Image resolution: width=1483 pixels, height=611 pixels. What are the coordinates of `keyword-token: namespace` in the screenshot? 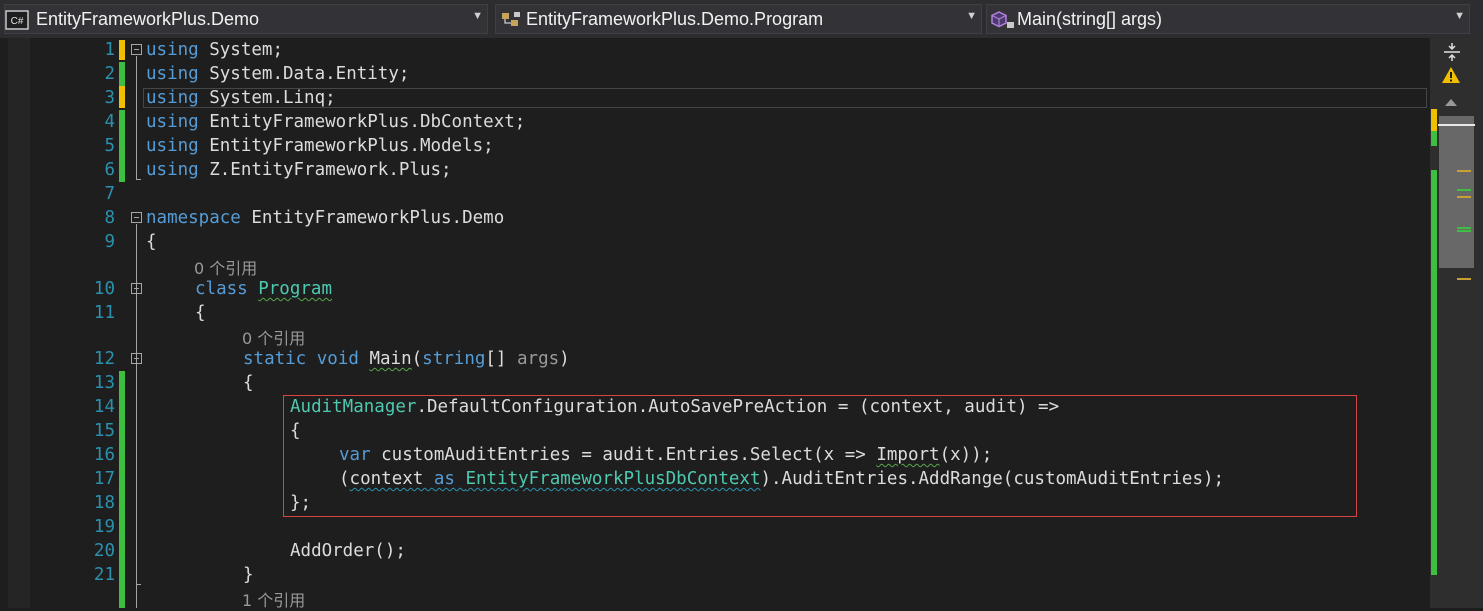 It's located at (193, 218).